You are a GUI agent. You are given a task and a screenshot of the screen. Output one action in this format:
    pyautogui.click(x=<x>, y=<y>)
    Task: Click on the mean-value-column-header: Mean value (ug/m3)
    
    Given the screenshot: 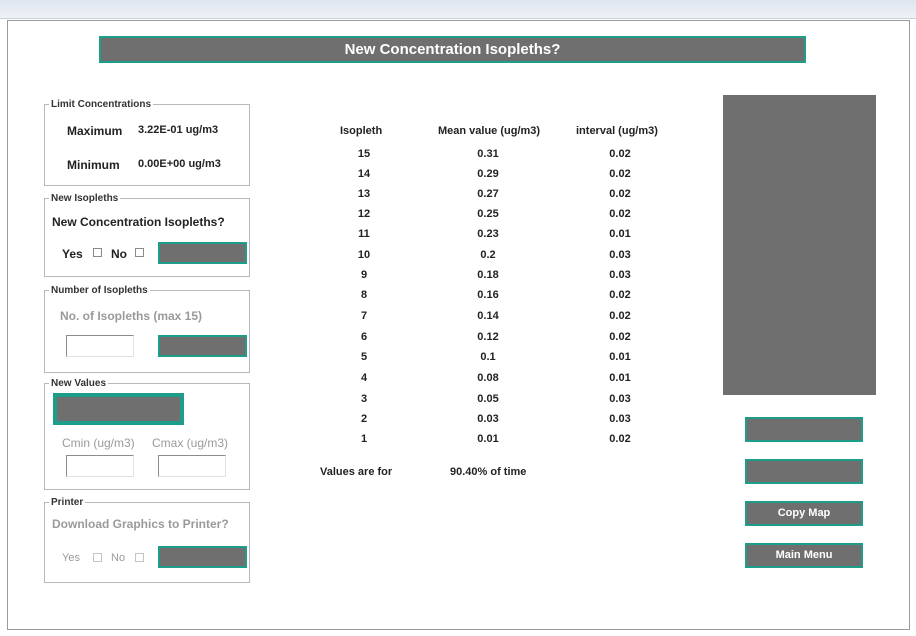 What is the action you would take?
    pyautogui.click(x=489, y=131)
    